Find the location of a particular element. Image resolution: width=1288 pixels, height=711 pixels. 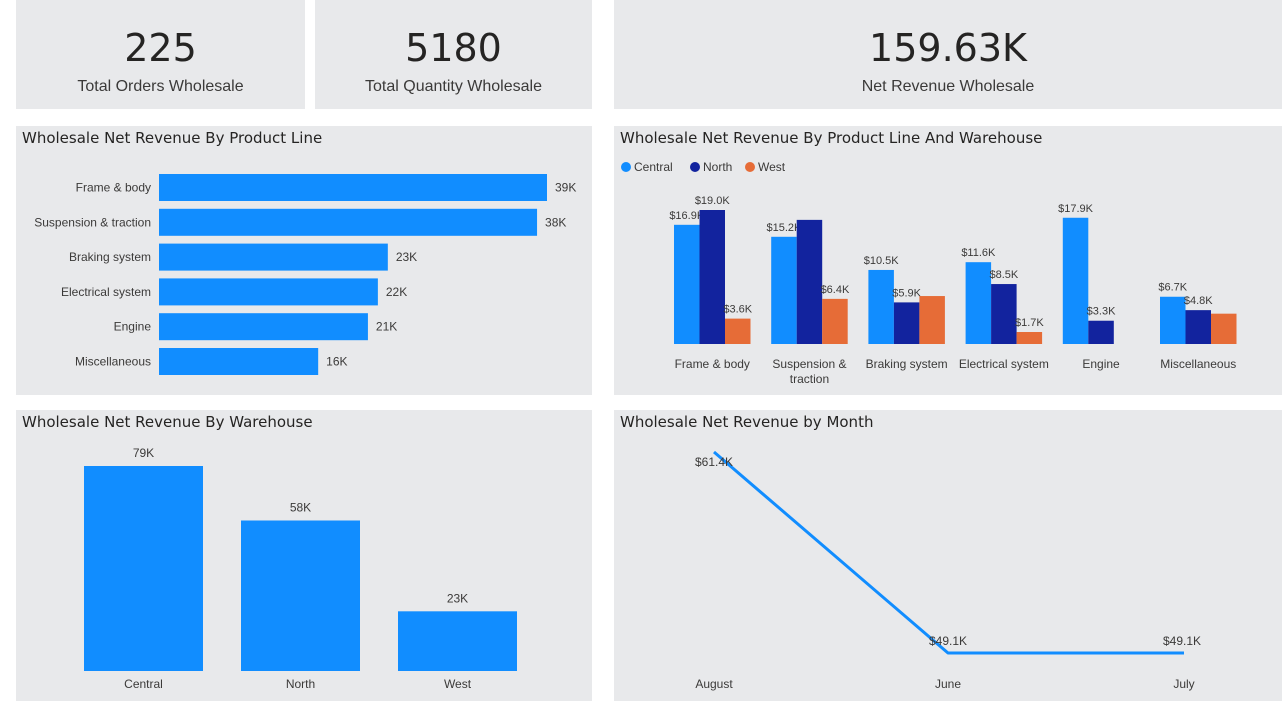

kpi-value-total-quantity: 5180 is located at coordinates (453, 48).